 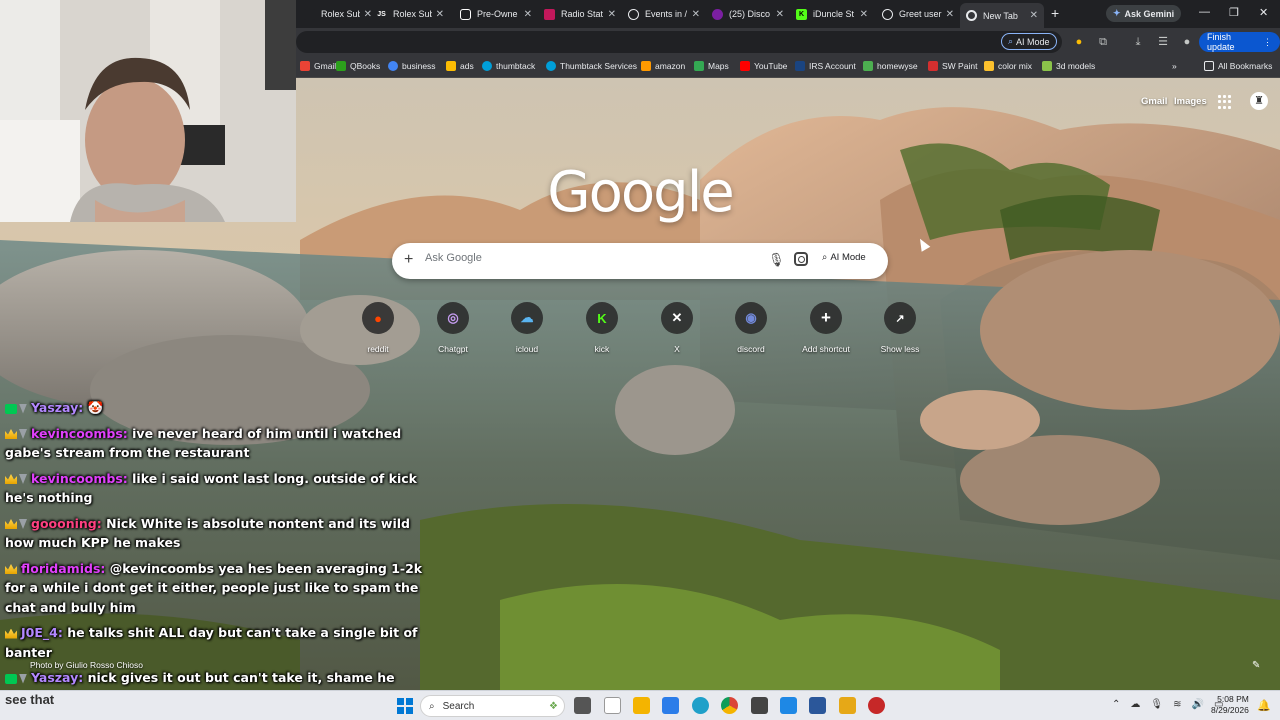 What do you see at coordinates (1068, 66) in the screenshot?
I see `bookmark-3d-models: 3d models` at bounding box center [1068, 66].